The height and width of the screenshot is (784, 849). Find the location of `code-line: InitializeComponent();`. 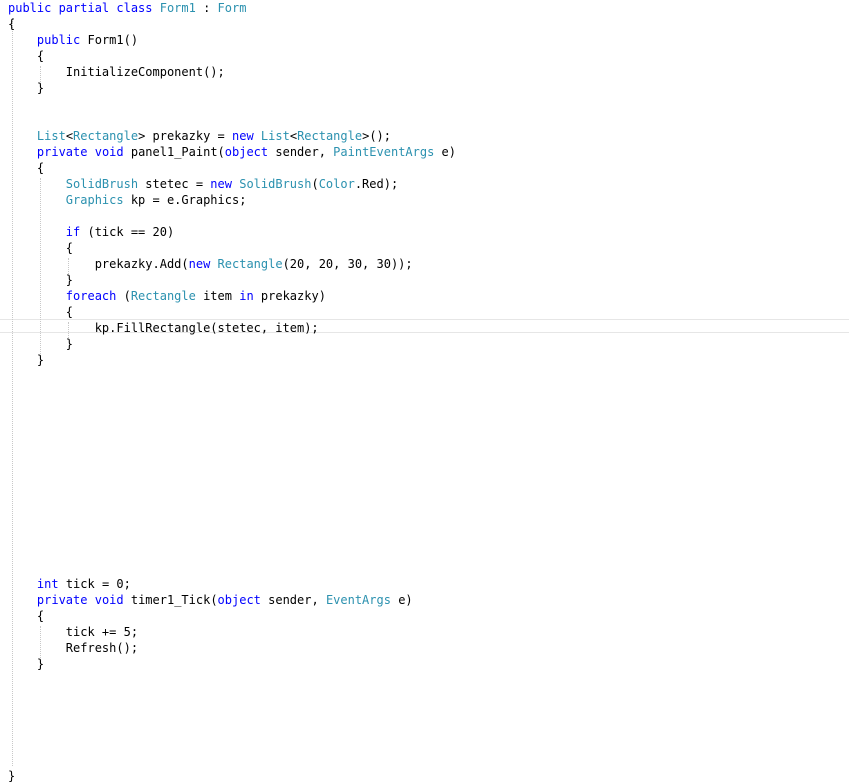

code-line: InitializeComponent(); is located at coordinates (116, 72).